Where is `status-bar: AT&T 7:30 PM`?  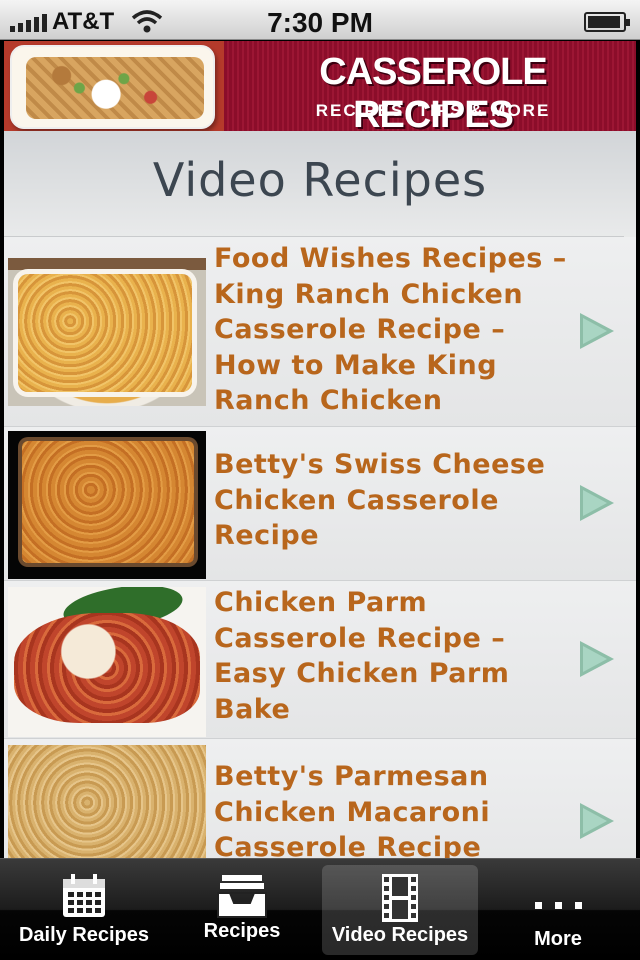
status-bar: AT&T 7:30 PM is located at coordinates (320, 20).